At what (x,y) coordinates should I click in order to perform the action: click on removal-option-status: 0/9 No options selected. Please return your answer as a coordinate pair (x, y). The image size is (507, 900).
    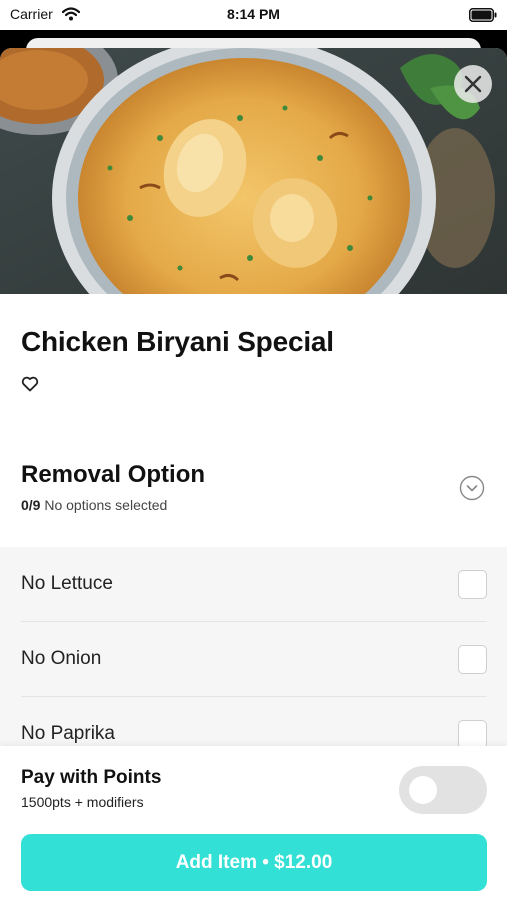
    Looking at the image, I should click on (94, 505).